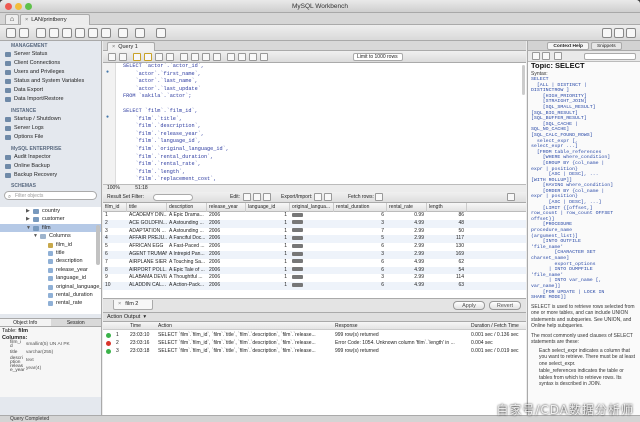 This screenshot has height=422, width=640. Describe the element at coordinates (112, 57) in the screenshot. I see `open-file-icon` at that location.